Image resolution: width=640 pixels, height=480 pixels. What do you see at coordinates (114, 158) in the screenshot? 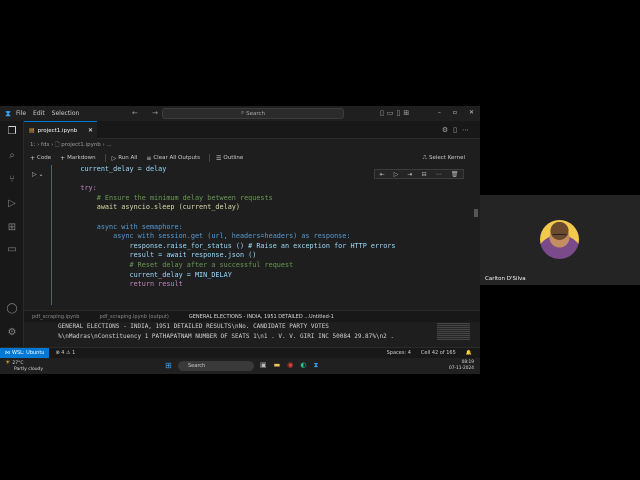
I see `run-all-icon: ▷` at bounding box center [114, 158].